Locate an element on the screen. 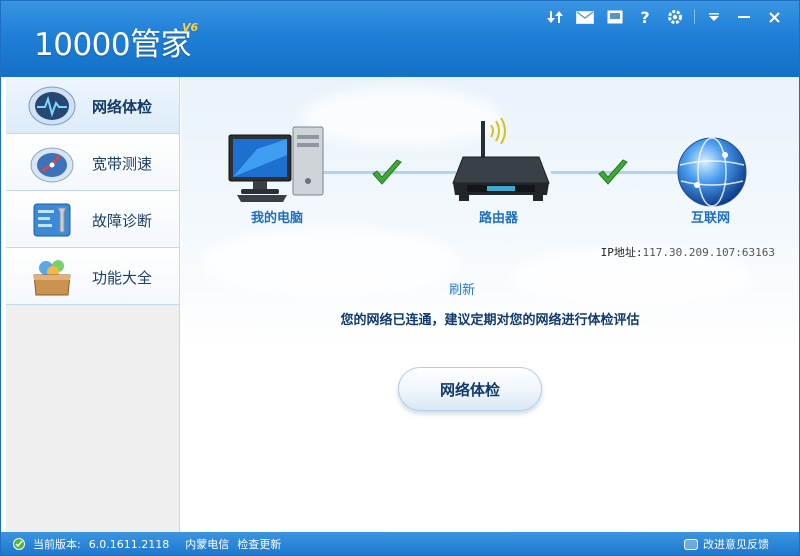 The image size is (800, 556). status-bar-left: 当前版本: 6.0.1611.2118 内蒙电信 检查更新 is located at coordinates (151, 544).